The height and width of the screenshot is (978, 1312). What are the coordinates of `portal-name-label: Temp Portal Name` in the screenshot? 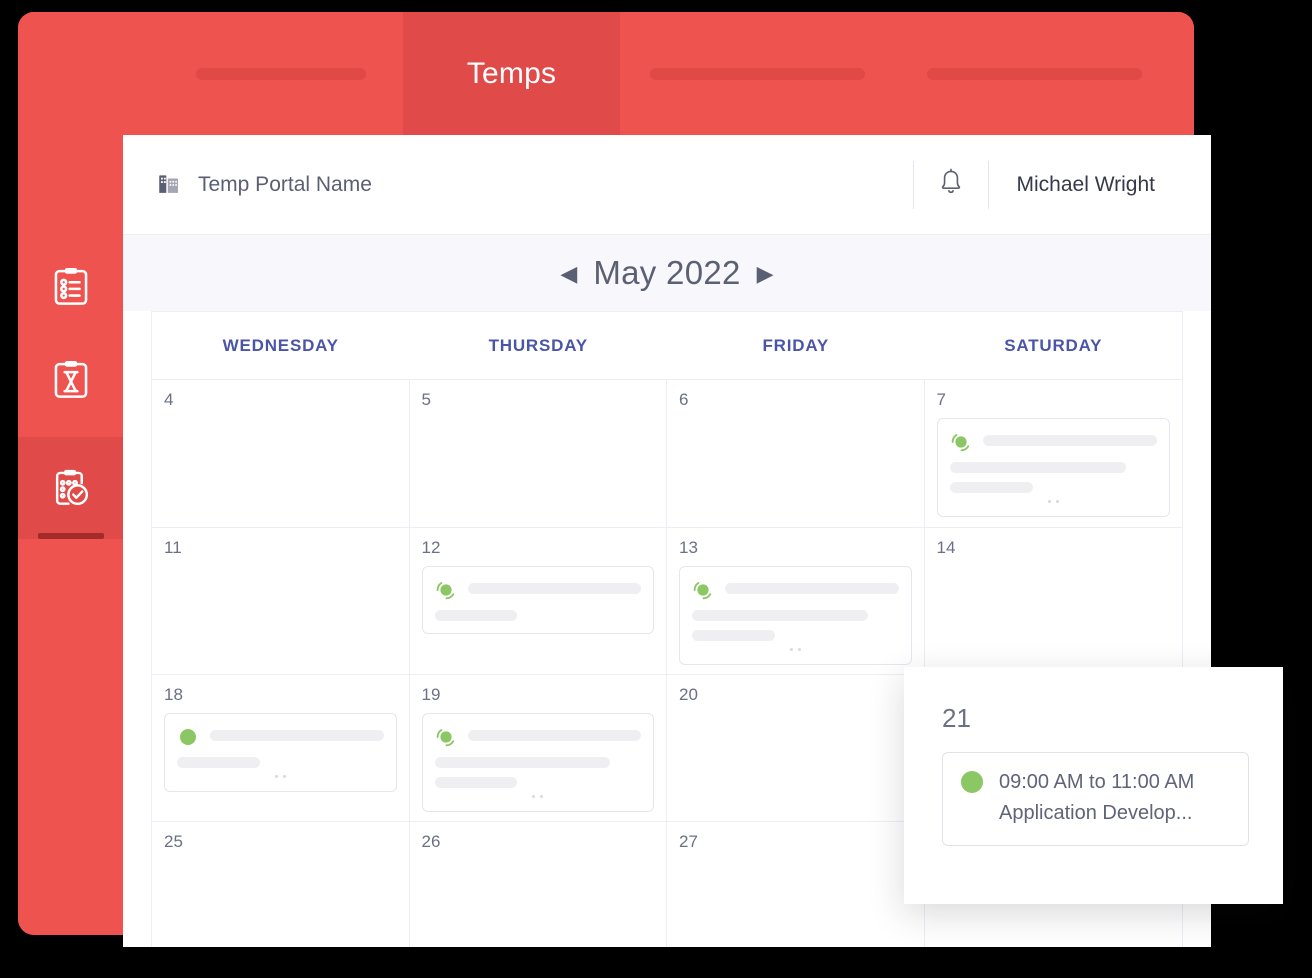 It's located at (285, 184).